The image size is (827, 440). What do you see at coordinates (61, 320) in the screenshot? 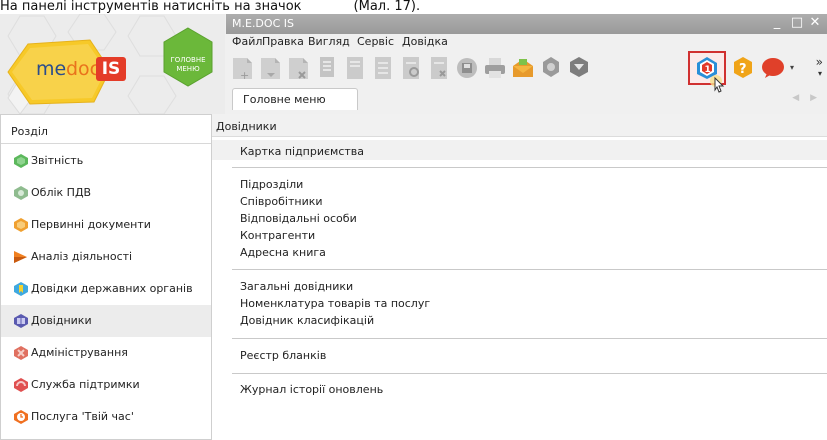
I see `sidebar-item-label: Довідники` at bounding box center [61, 320].